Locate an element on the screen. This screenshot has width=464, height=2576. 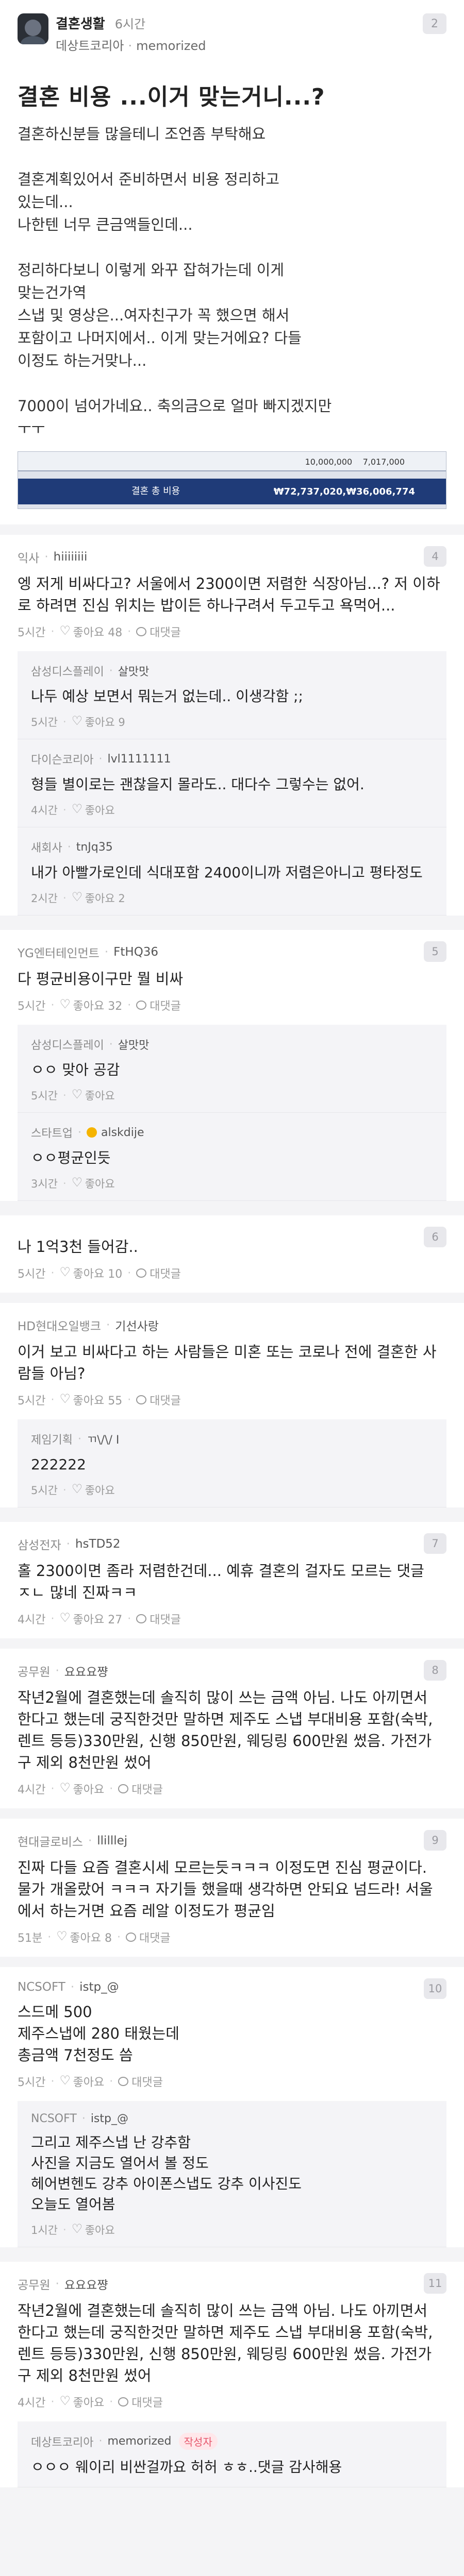
comment-text: 나두 예상 보면서 뭐는거 없는데.. 이생각함 ;; is located at coordinates (167, 696).